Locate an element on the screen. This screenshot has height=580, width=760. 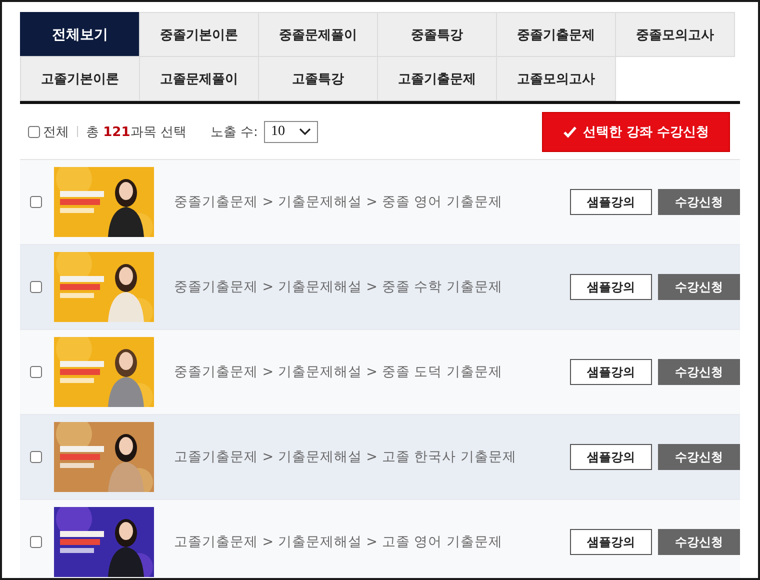
category-tab: 중졸모의고사 is located at coordinates (675, 34).